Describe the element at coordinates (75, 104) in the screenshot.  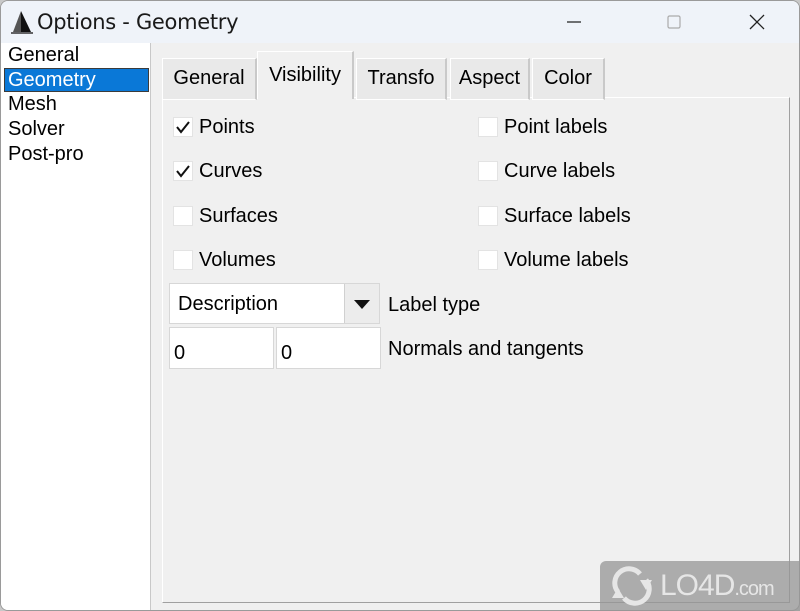
I see `sidebar-item-mesh: Mesh` at that location.